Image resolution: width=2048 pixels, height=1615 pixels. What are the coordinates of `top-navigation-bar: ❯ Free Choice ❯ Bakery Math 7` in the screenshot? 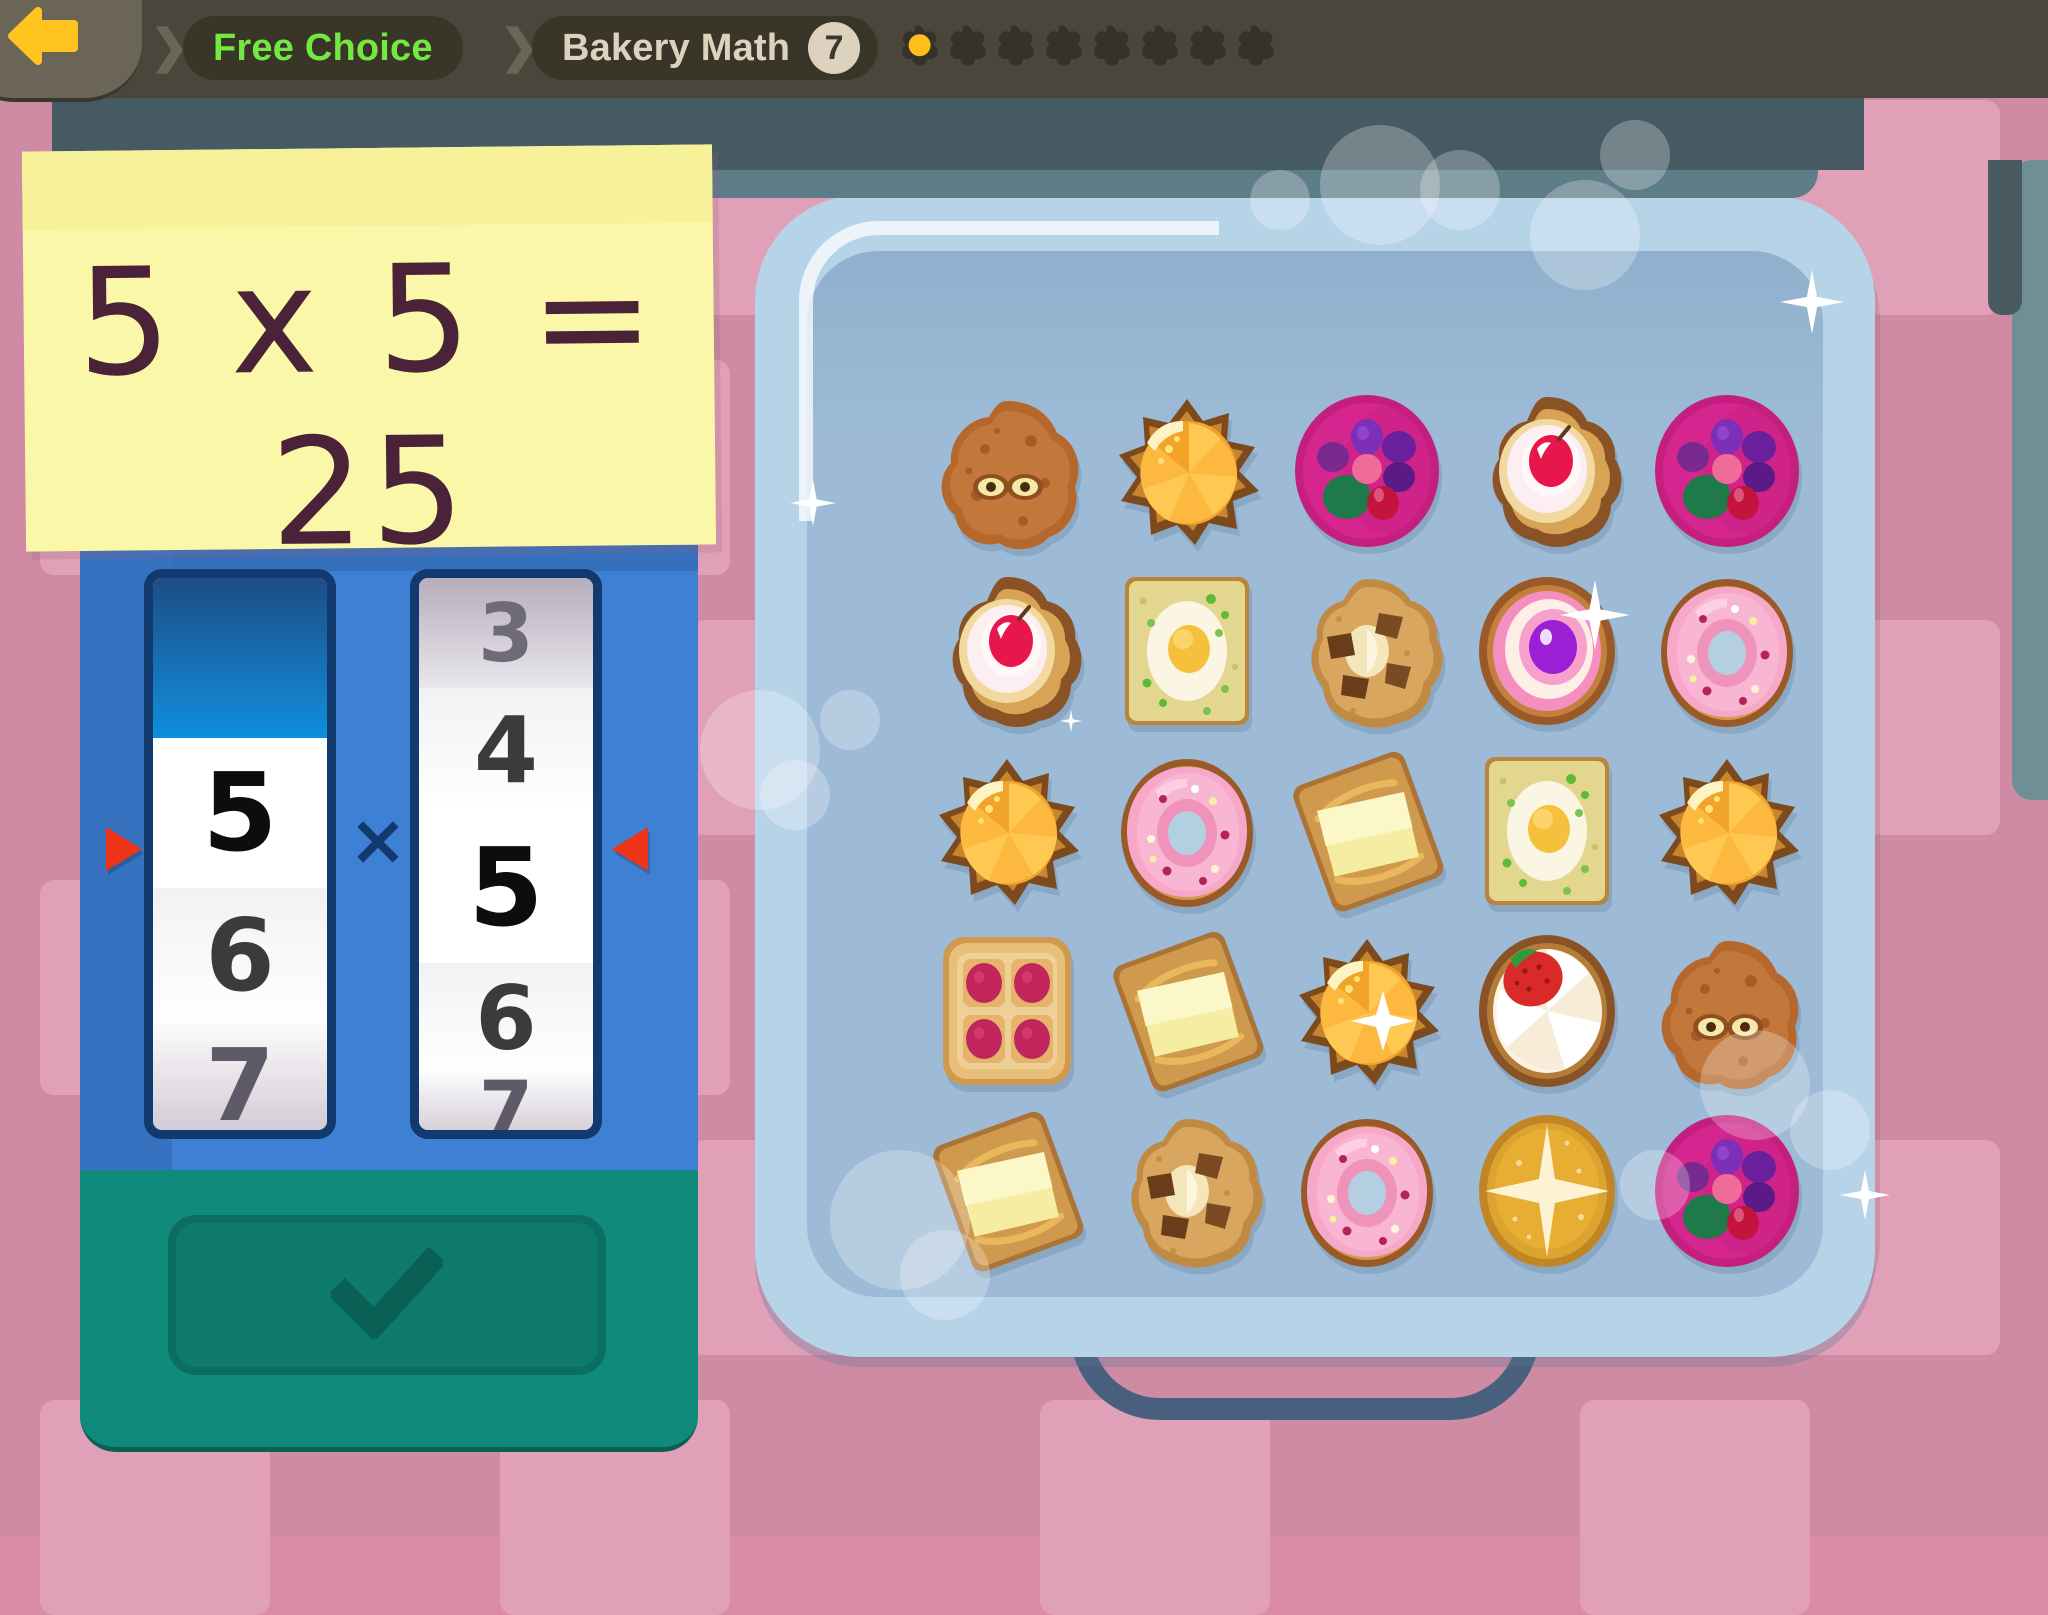 It's located at (1024, 49).